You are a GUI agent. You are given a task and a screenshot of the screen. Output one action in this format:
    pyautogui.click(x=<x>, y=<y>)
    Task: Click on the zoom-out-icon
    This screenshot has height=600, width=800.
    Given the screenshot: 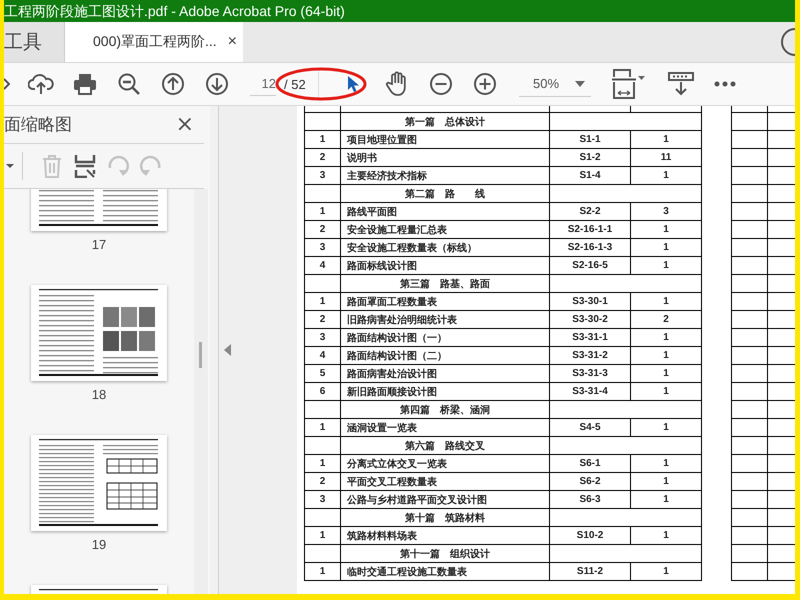 What is the action you would take?
    pyautogui.click(x=129, y=84)
    